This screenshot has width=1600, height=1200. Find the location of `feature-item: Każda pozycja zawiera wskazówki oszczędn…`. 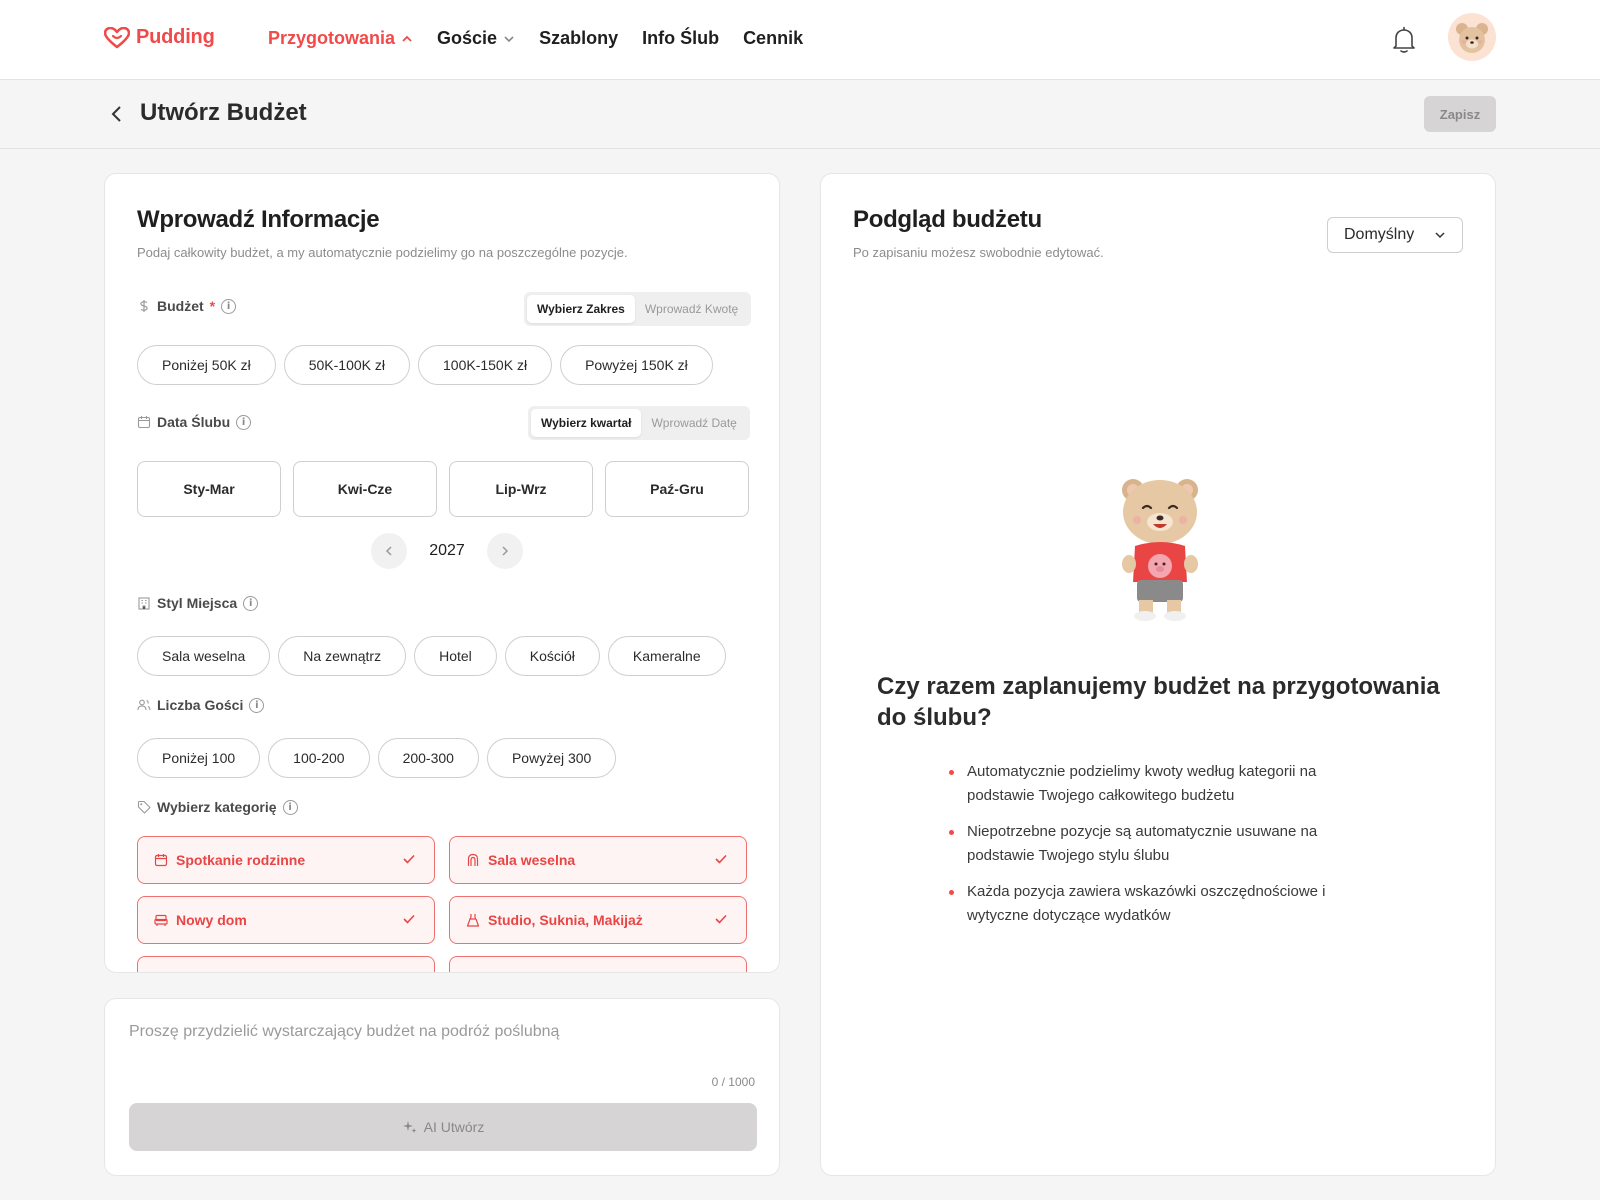

feature-item: Każda pozycja zawiera wskazówki oszczędn… is located at coordinates (1149, 904).